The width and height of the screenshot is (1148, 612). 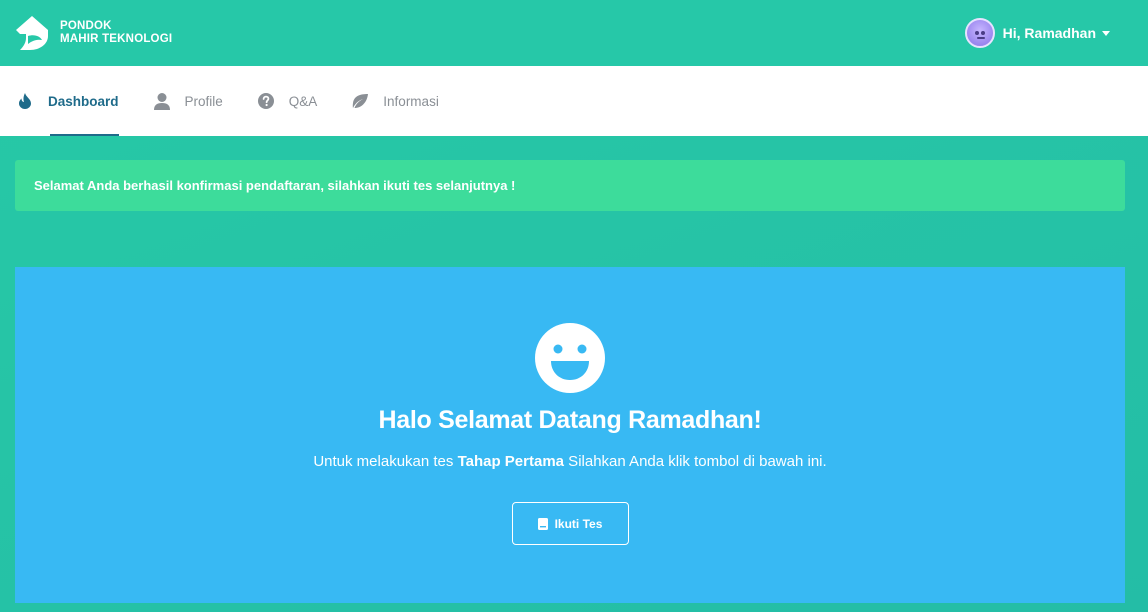 What do you see at coordinates (1106, 33) in the screenshot?
I see `caret-down-icon` at bounding box center [1106, 33].